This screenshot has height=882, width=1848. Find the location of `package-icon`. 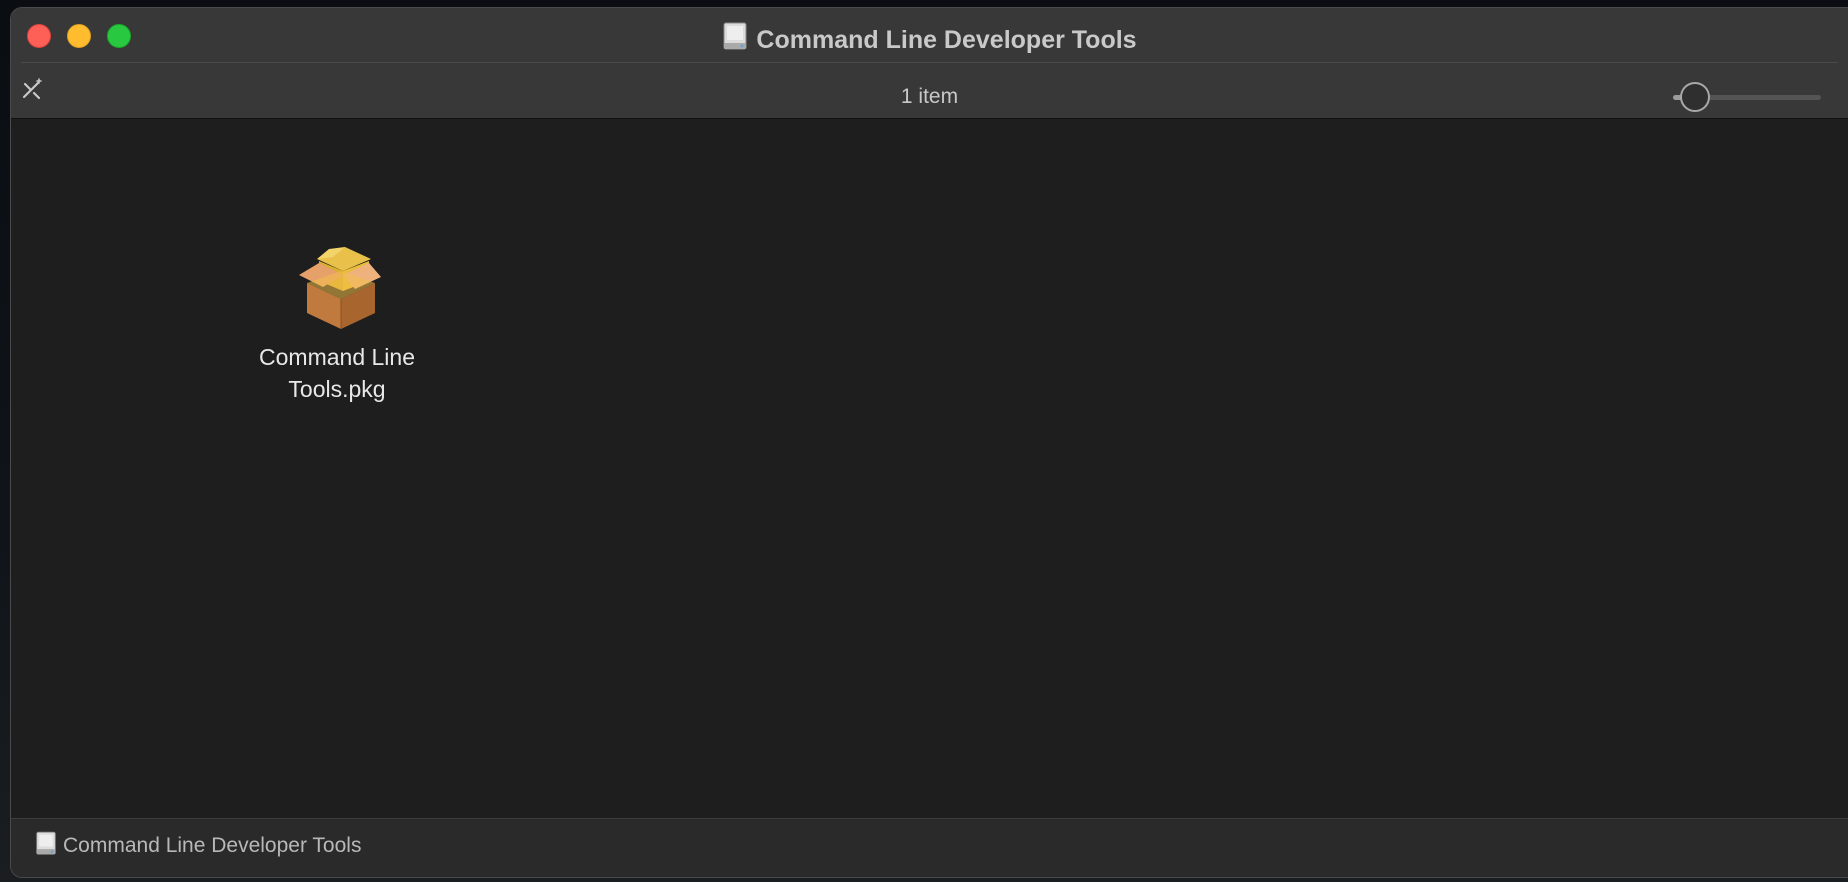

package-icon is located at coordinates (337, 286).